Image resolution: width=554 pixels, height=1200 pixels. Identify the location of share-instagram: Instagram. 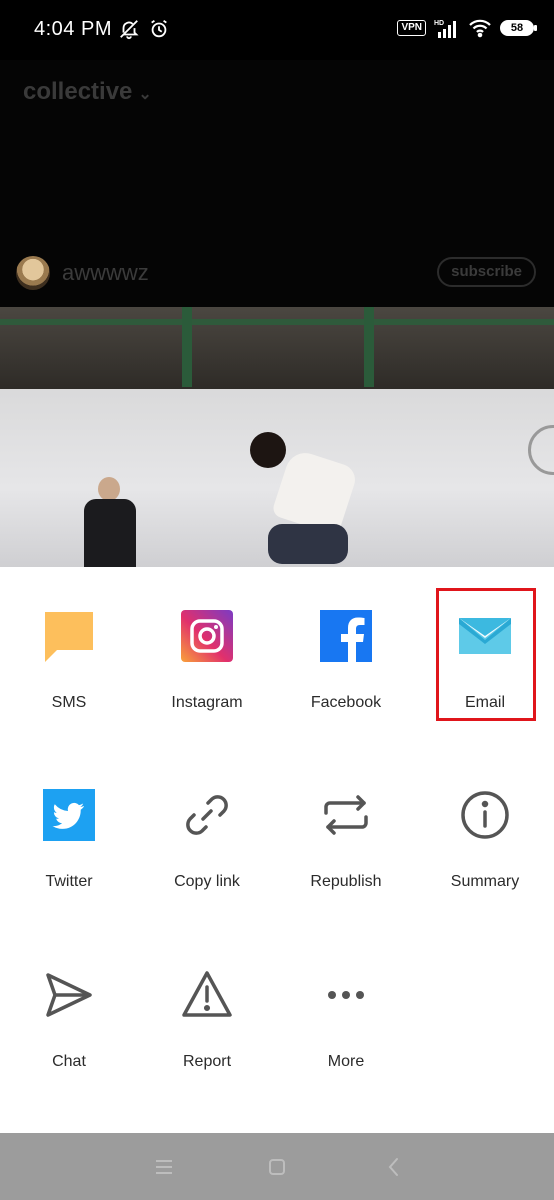
(207, 685).